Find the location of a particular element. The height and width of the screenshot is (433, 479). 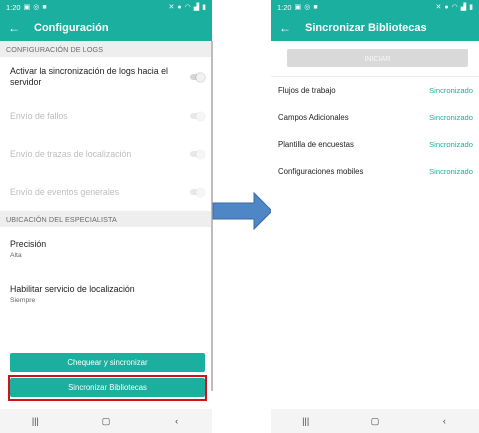

setting-label: Envío de fallos is located at coordinates (39, 115).